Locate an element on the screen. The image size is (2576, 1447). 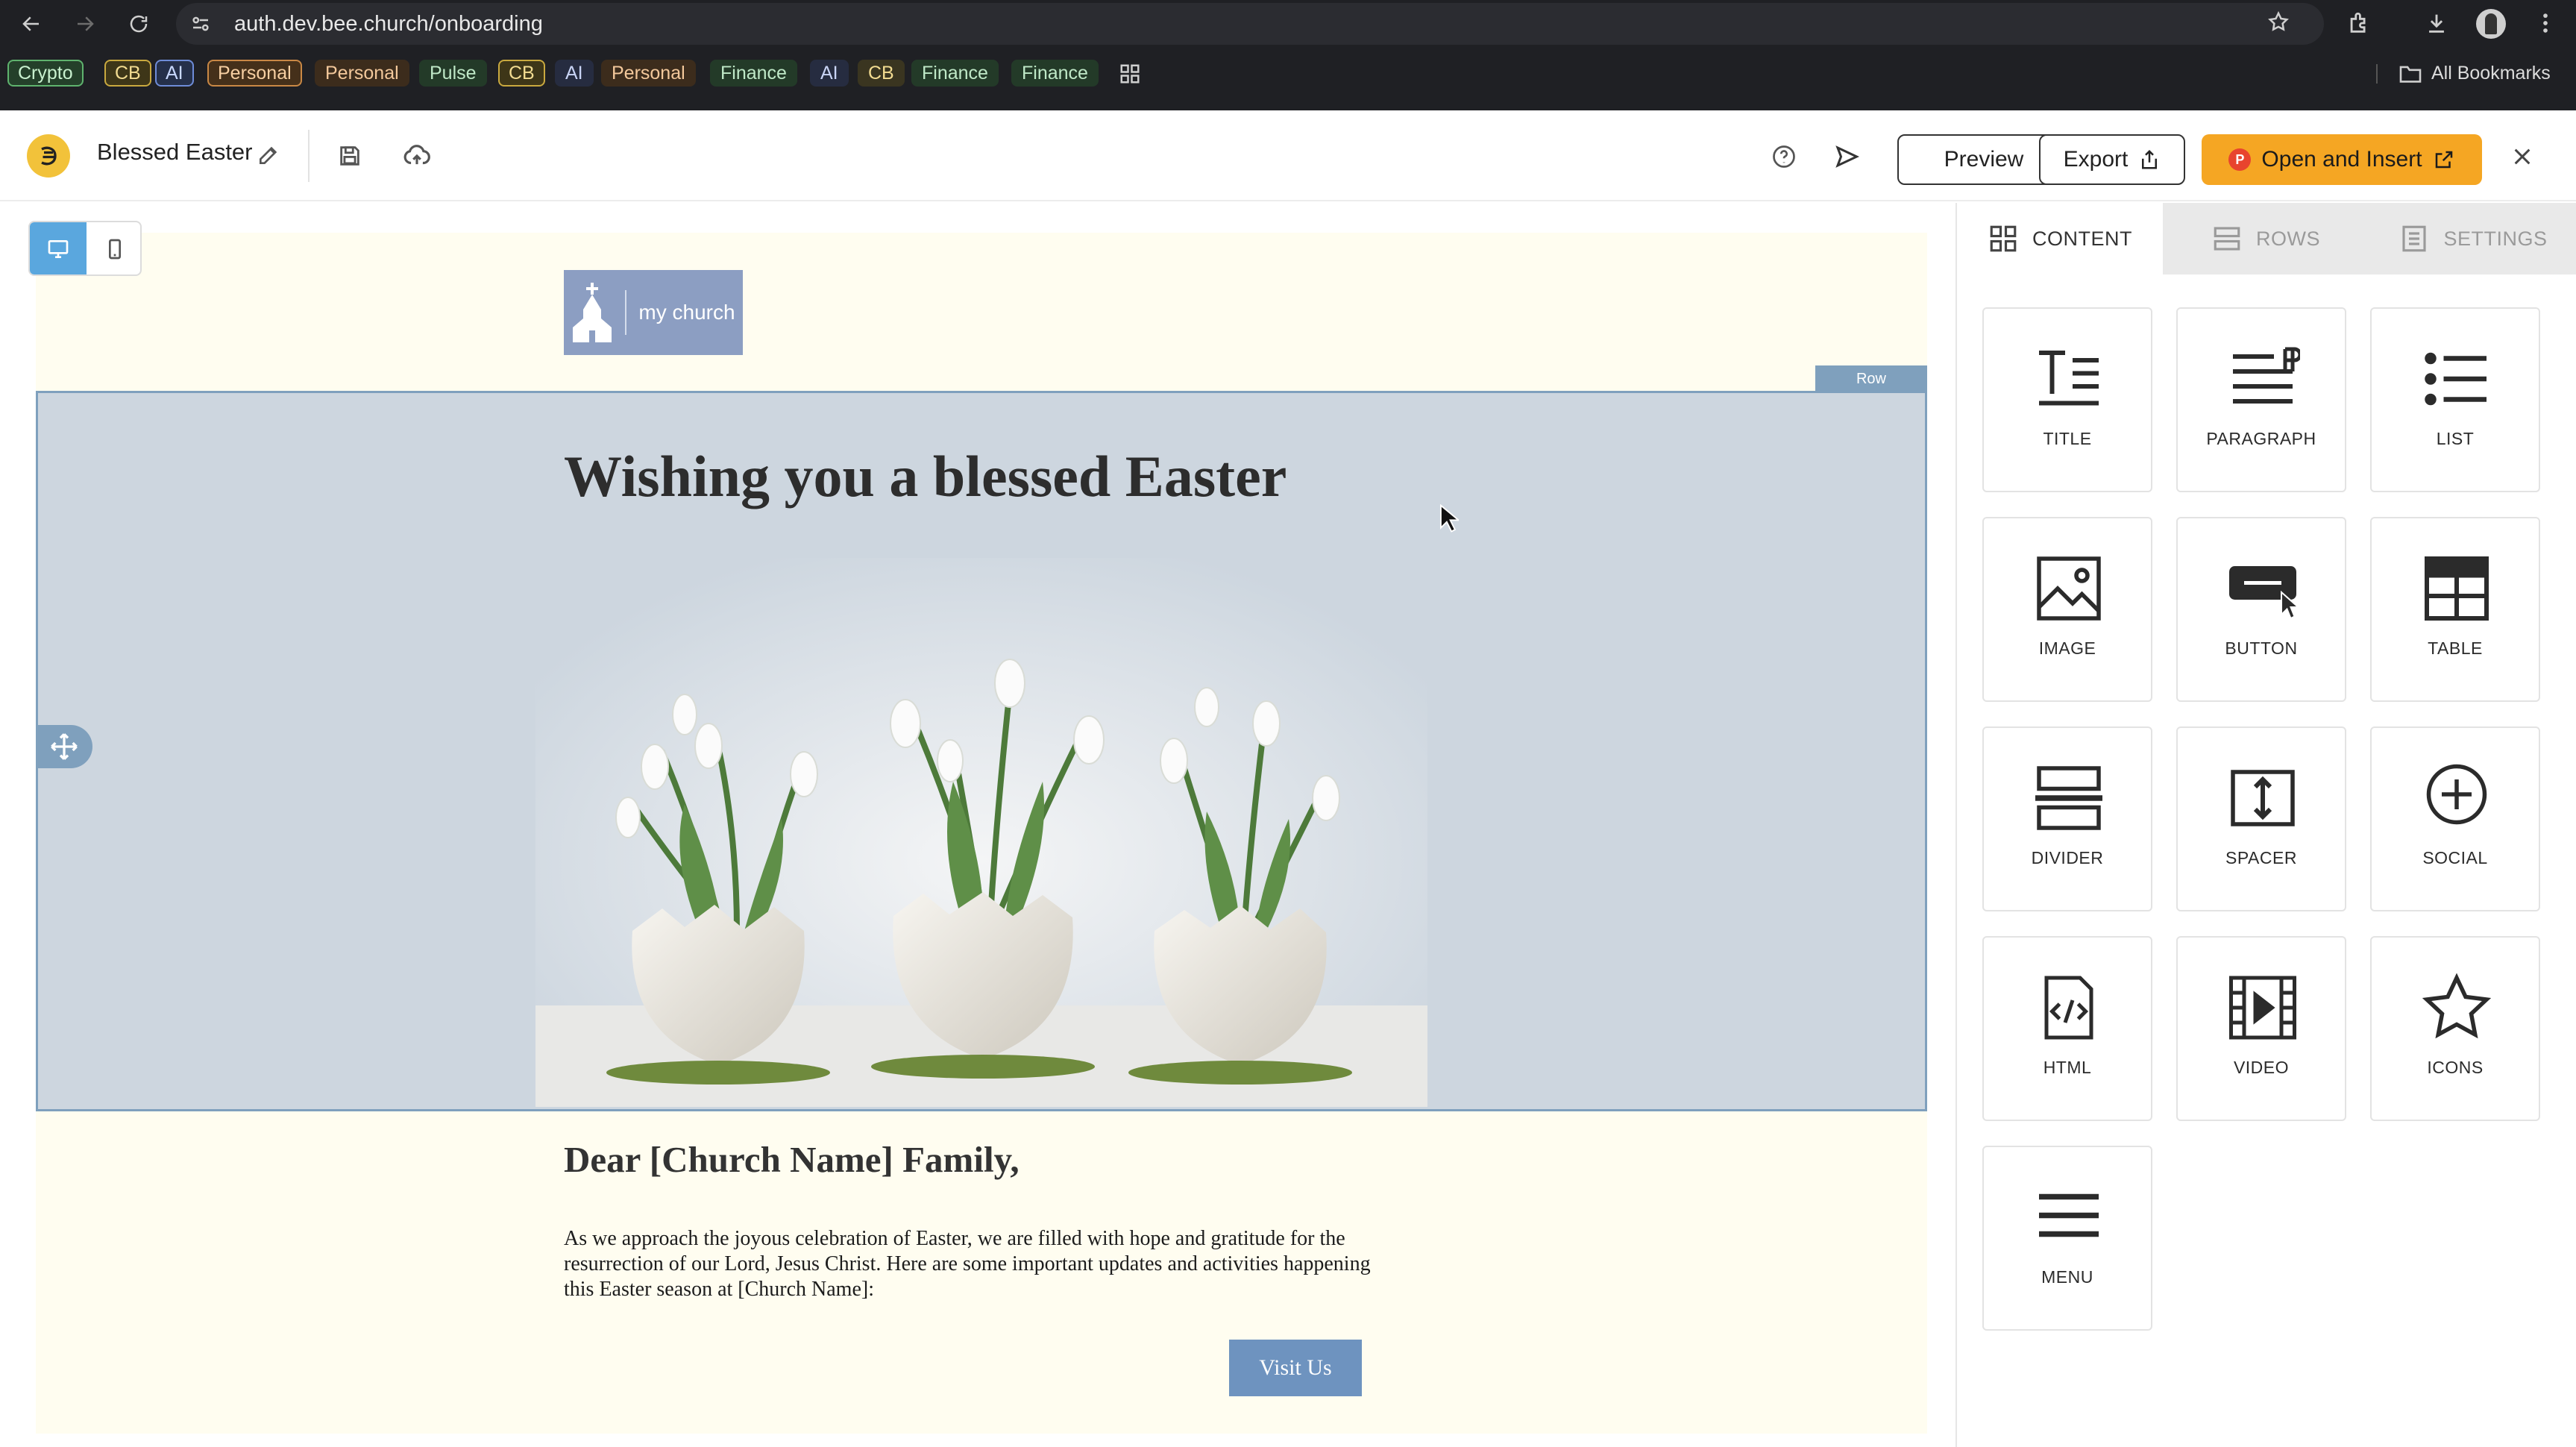
open-and-insert-label: Open and Insert is located at coordinates (2341, 159).